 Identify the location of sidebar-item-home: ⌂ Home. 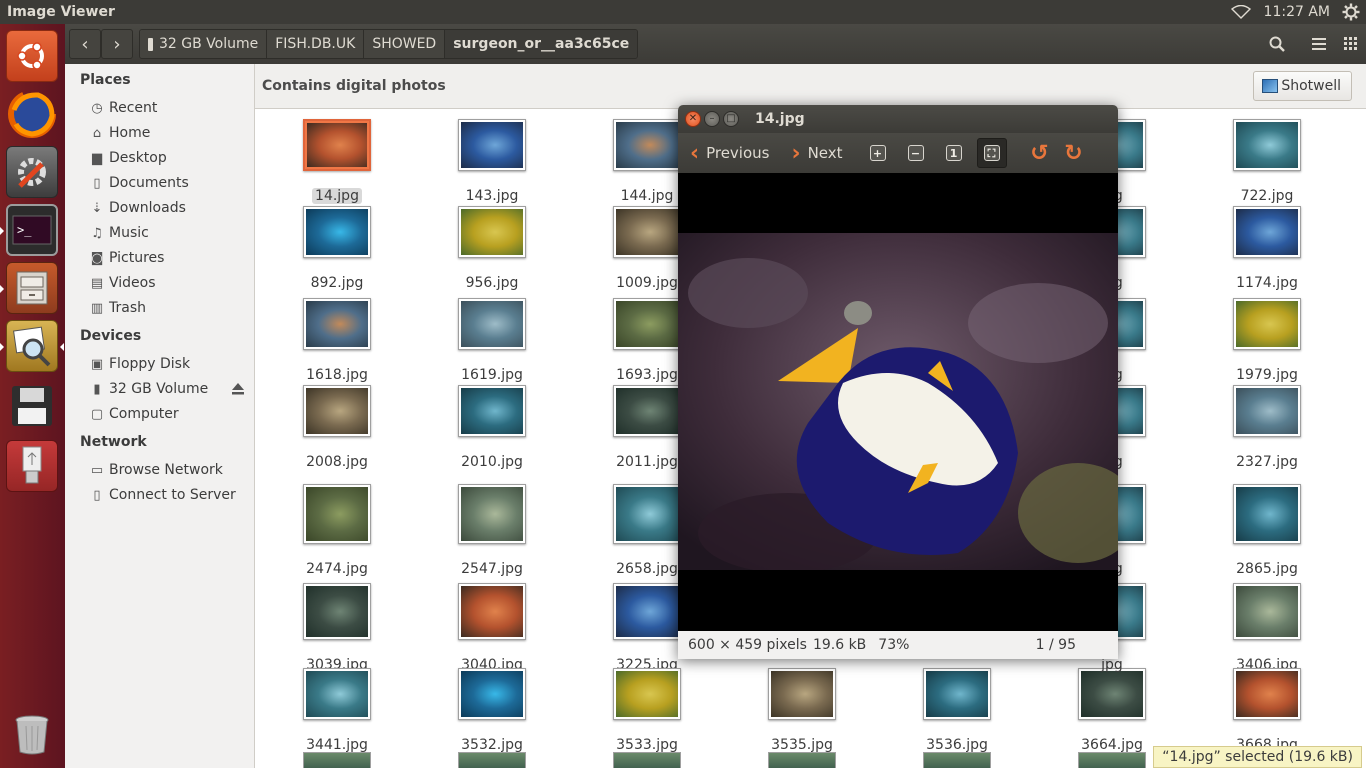
(119, 133).